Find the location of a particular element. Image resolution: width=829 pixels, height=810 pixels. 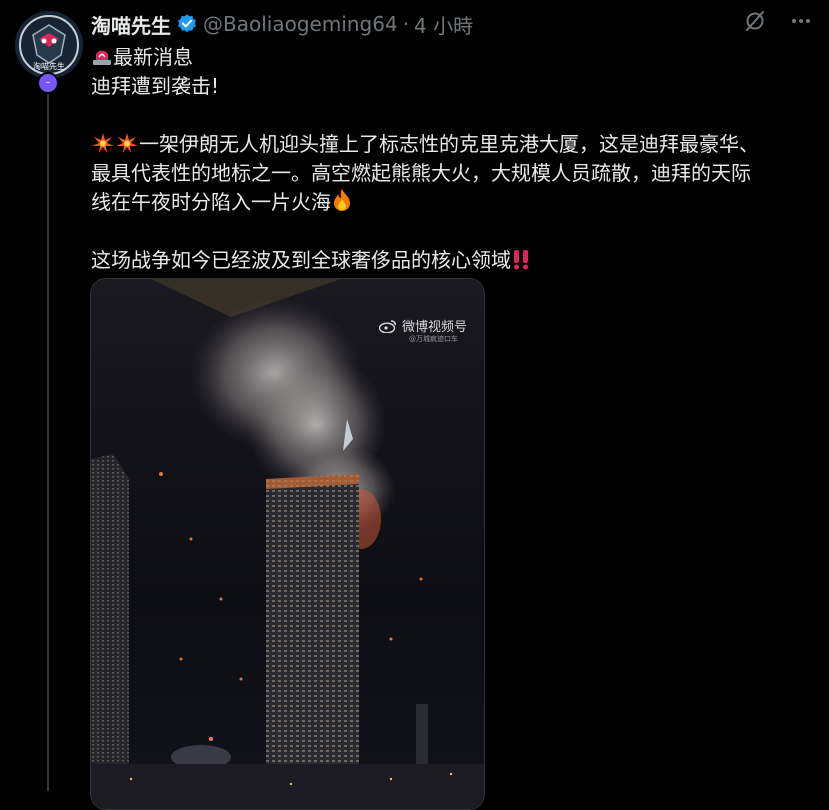

watermark-sub: @万城疯迹口车 is located at coordinates (433, 339).